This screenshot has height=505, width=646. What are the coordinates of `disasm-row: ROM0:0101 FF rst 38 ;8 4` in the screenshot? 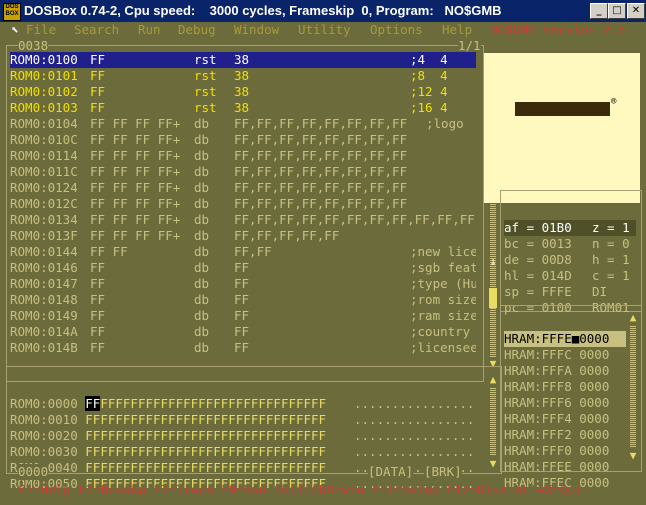 It's located at (243, 76).